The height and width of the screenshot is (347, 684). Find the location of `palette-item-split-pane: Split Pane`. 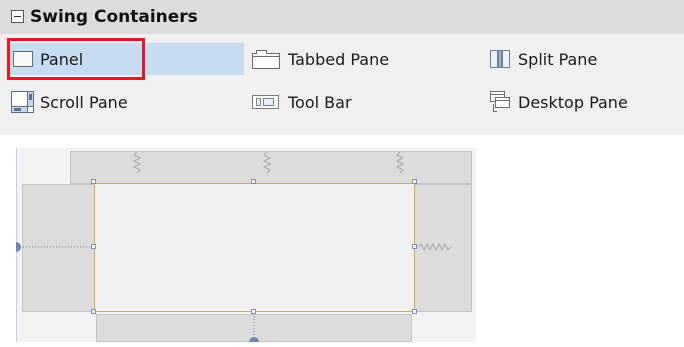

palette-item-split-pane: Split Pane is located at coordinates (583, 59).